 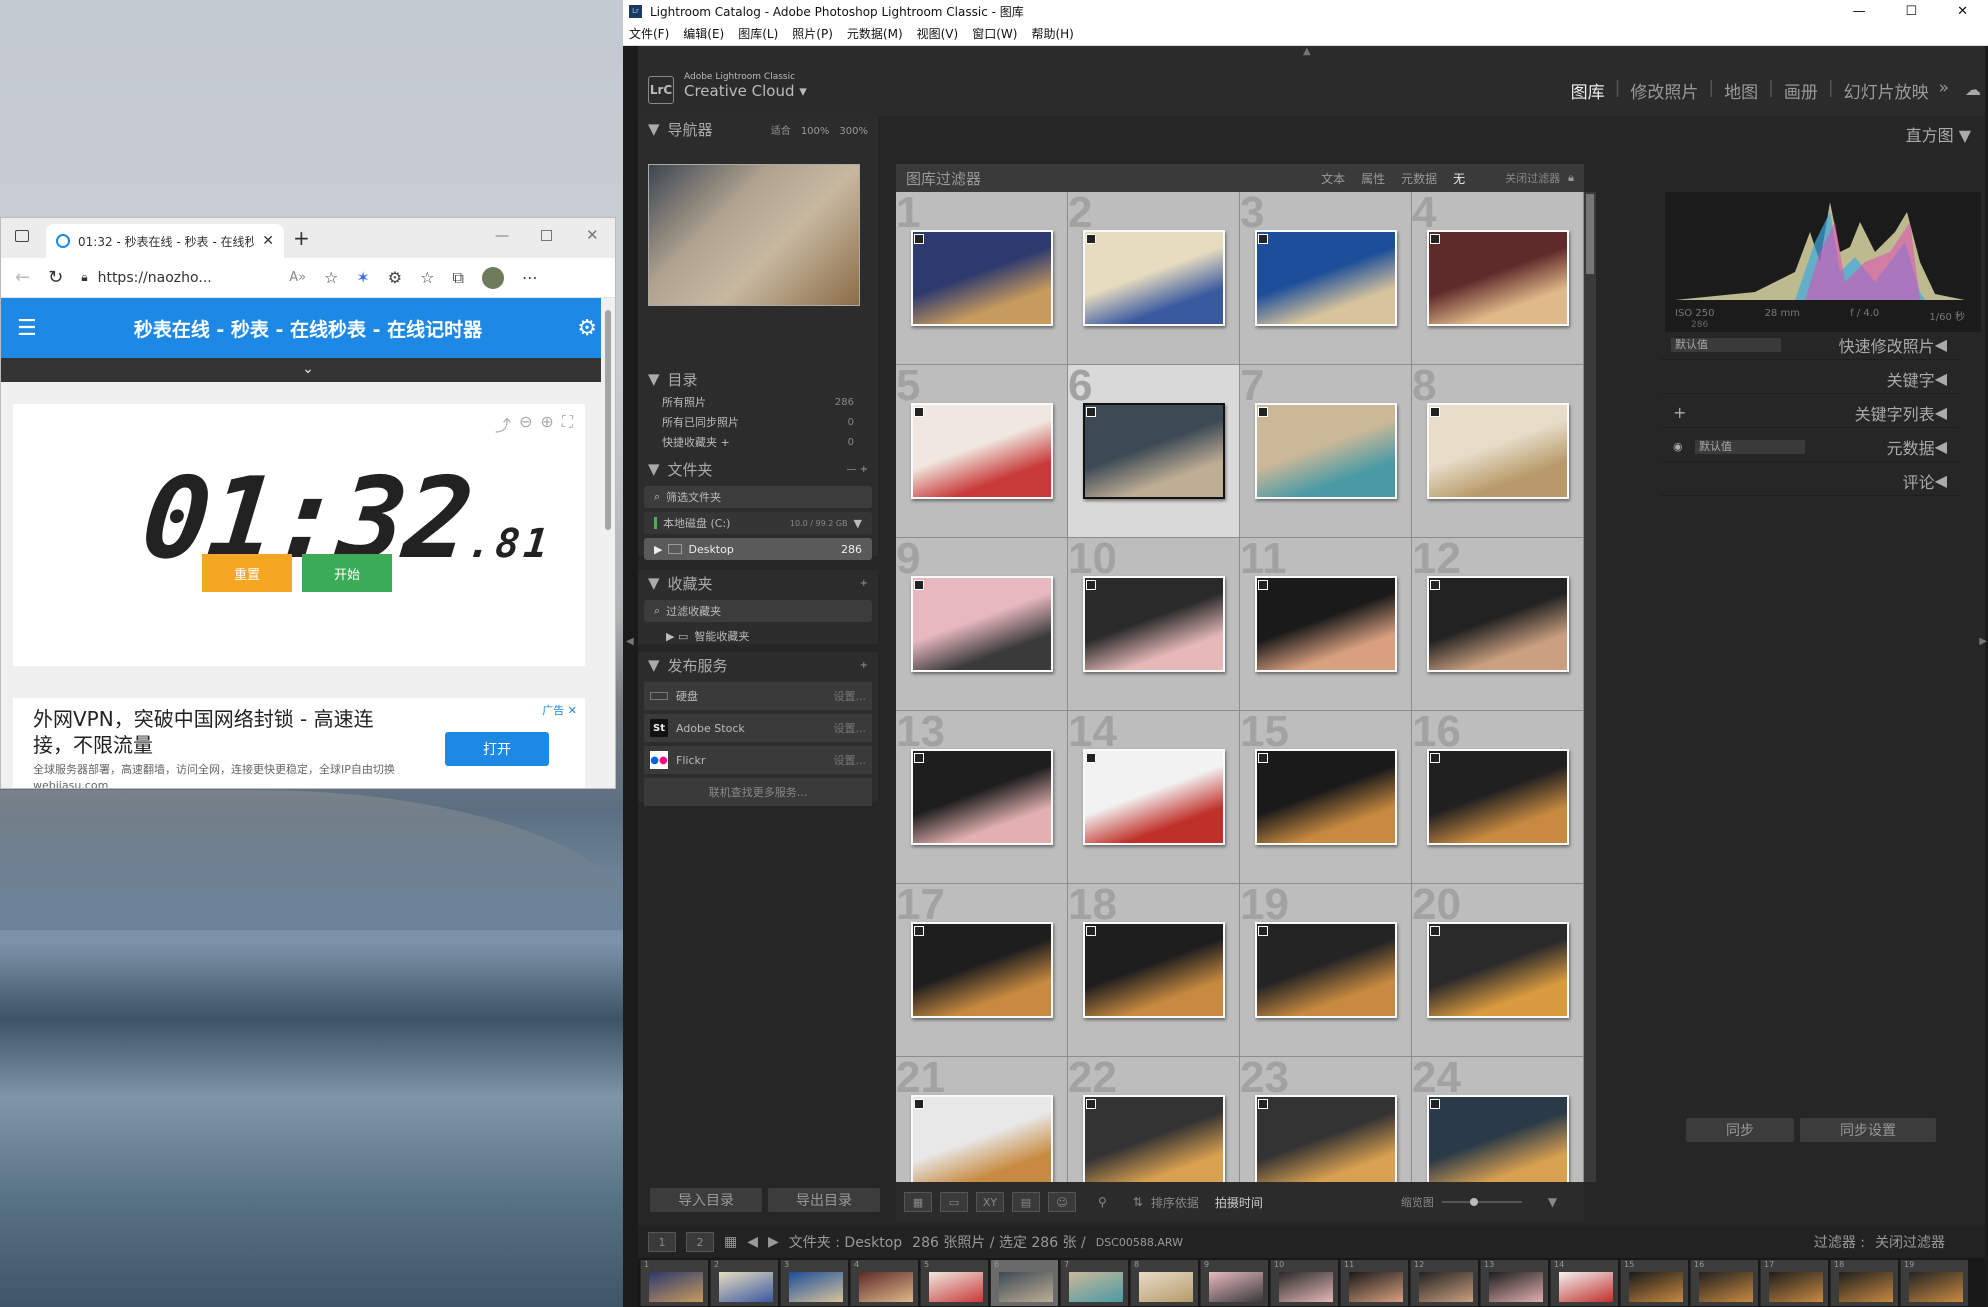 I want to click on filter-option: 无, so click(x=1459, y=178).